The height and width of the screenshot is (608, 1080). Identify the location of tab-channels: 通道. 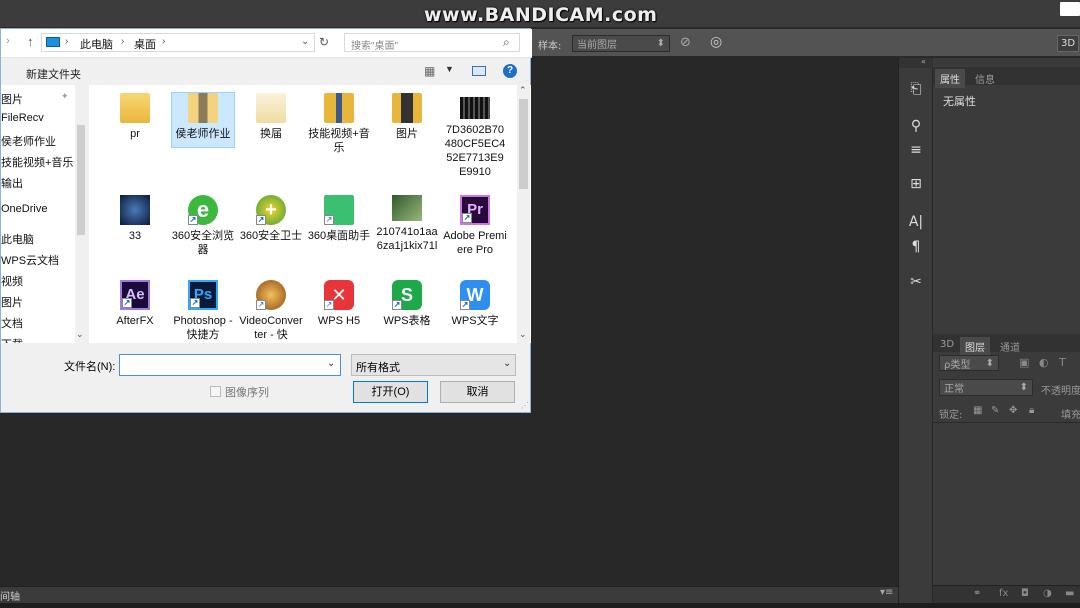
(1010, 346).